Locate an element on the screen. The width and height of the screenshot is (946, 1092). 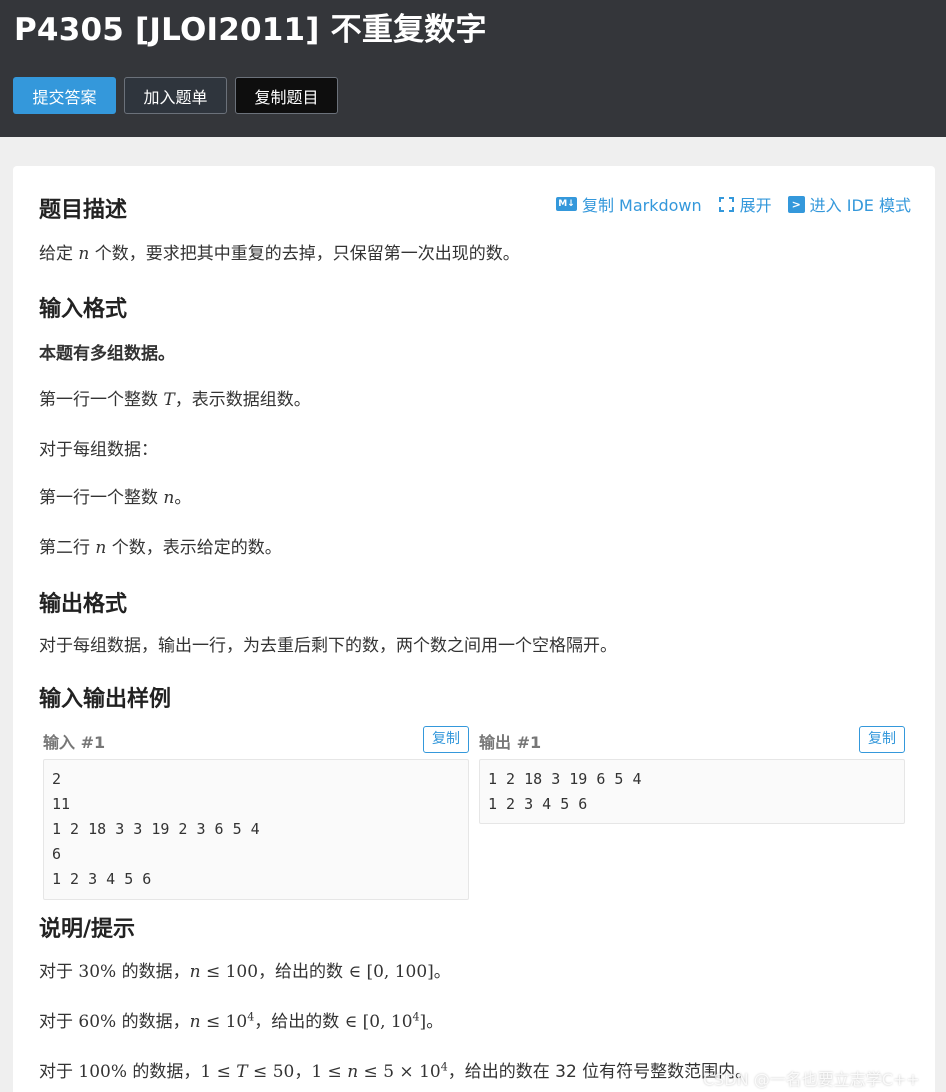
copy-input-button: 复制 is located at coordinates (446, 739).